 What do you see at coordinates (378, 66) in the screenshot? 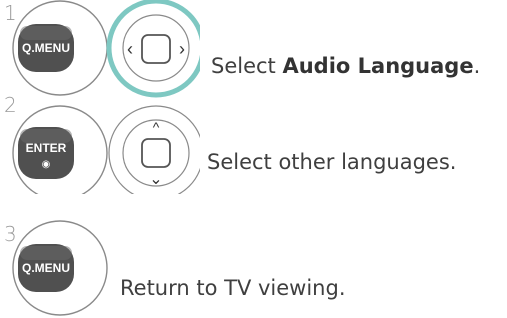
I see `audio-language-label: Audio Language` at bounding box center [378, 66].